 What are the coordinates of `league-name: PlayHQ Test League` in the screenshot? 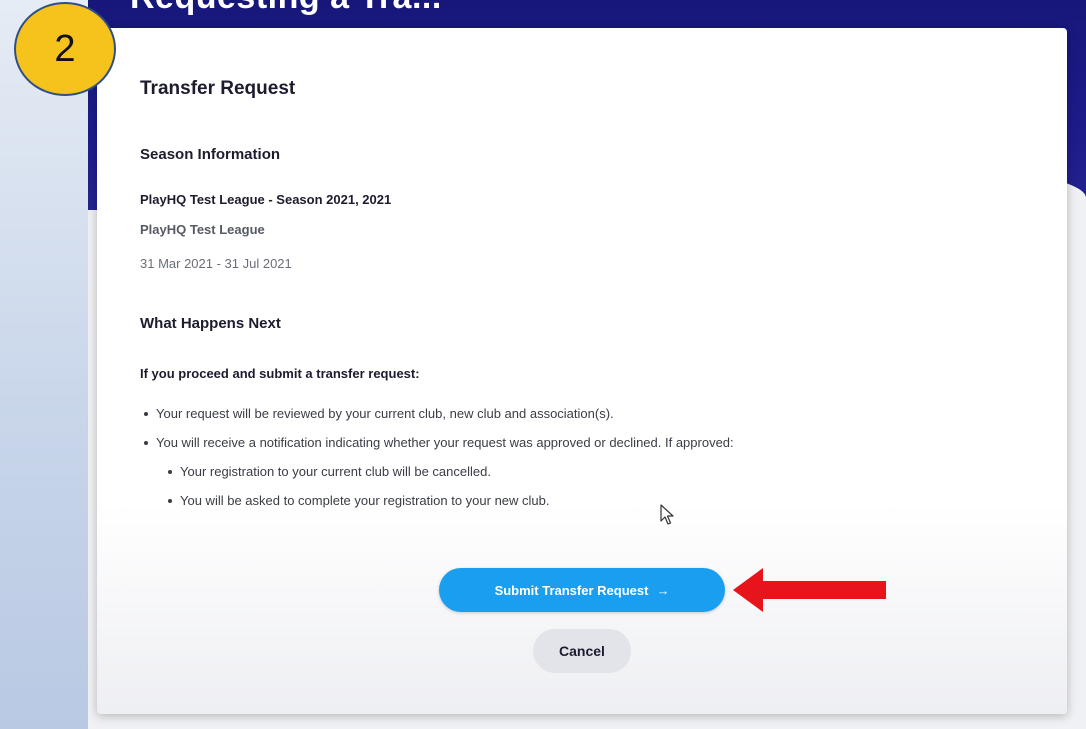 It's located at (202, 229).